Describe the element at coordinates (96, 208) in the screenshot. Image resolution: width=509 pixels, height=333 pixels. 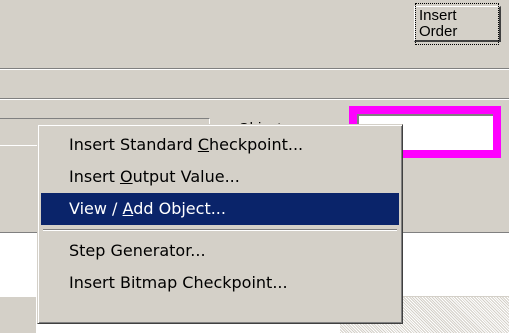
I see `menu-item-text: View /` at that location.